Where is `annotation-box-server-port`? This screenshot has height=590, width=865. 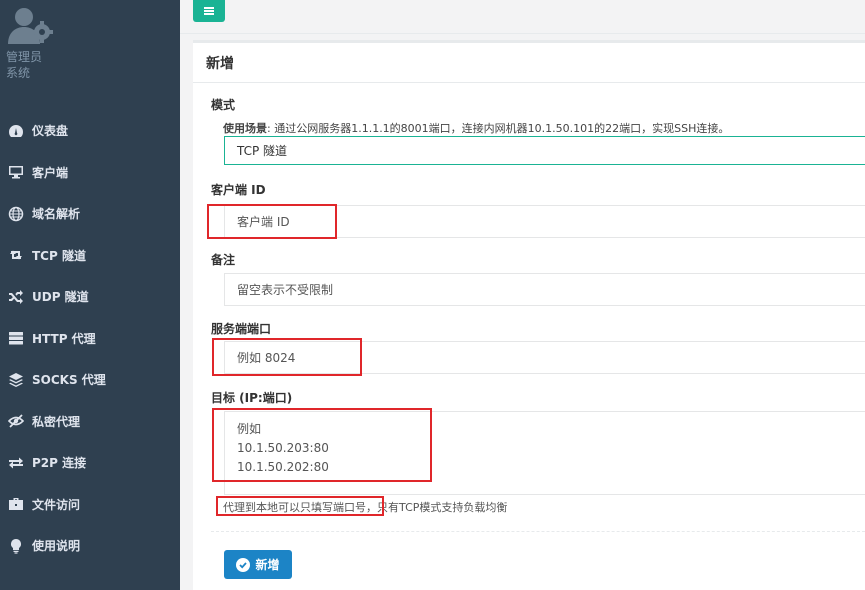
annotation-box-server-port is located at coordinates (287, 357).